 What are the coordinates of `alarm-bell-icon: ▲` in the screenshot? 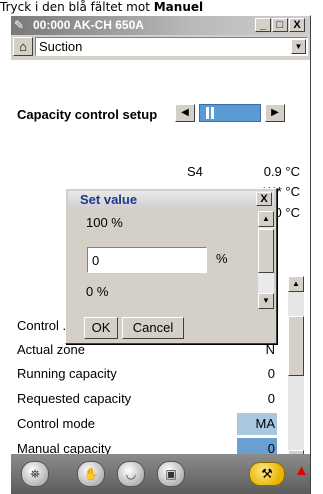 It's located at (301, 471).